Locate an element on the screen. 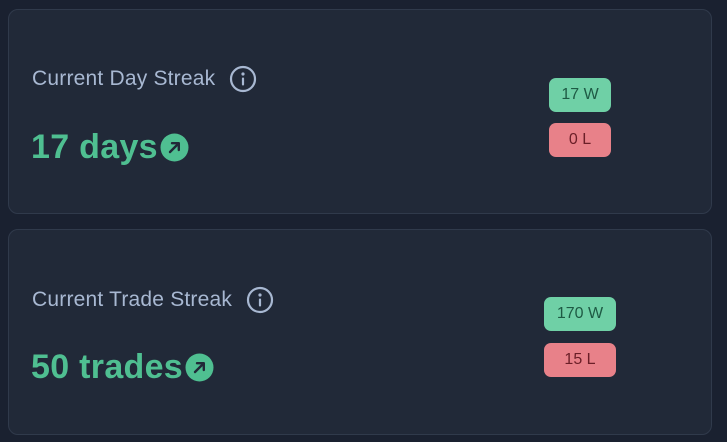  trade-streak-title: Current Trade Streak is located at coordinates (132, 299).